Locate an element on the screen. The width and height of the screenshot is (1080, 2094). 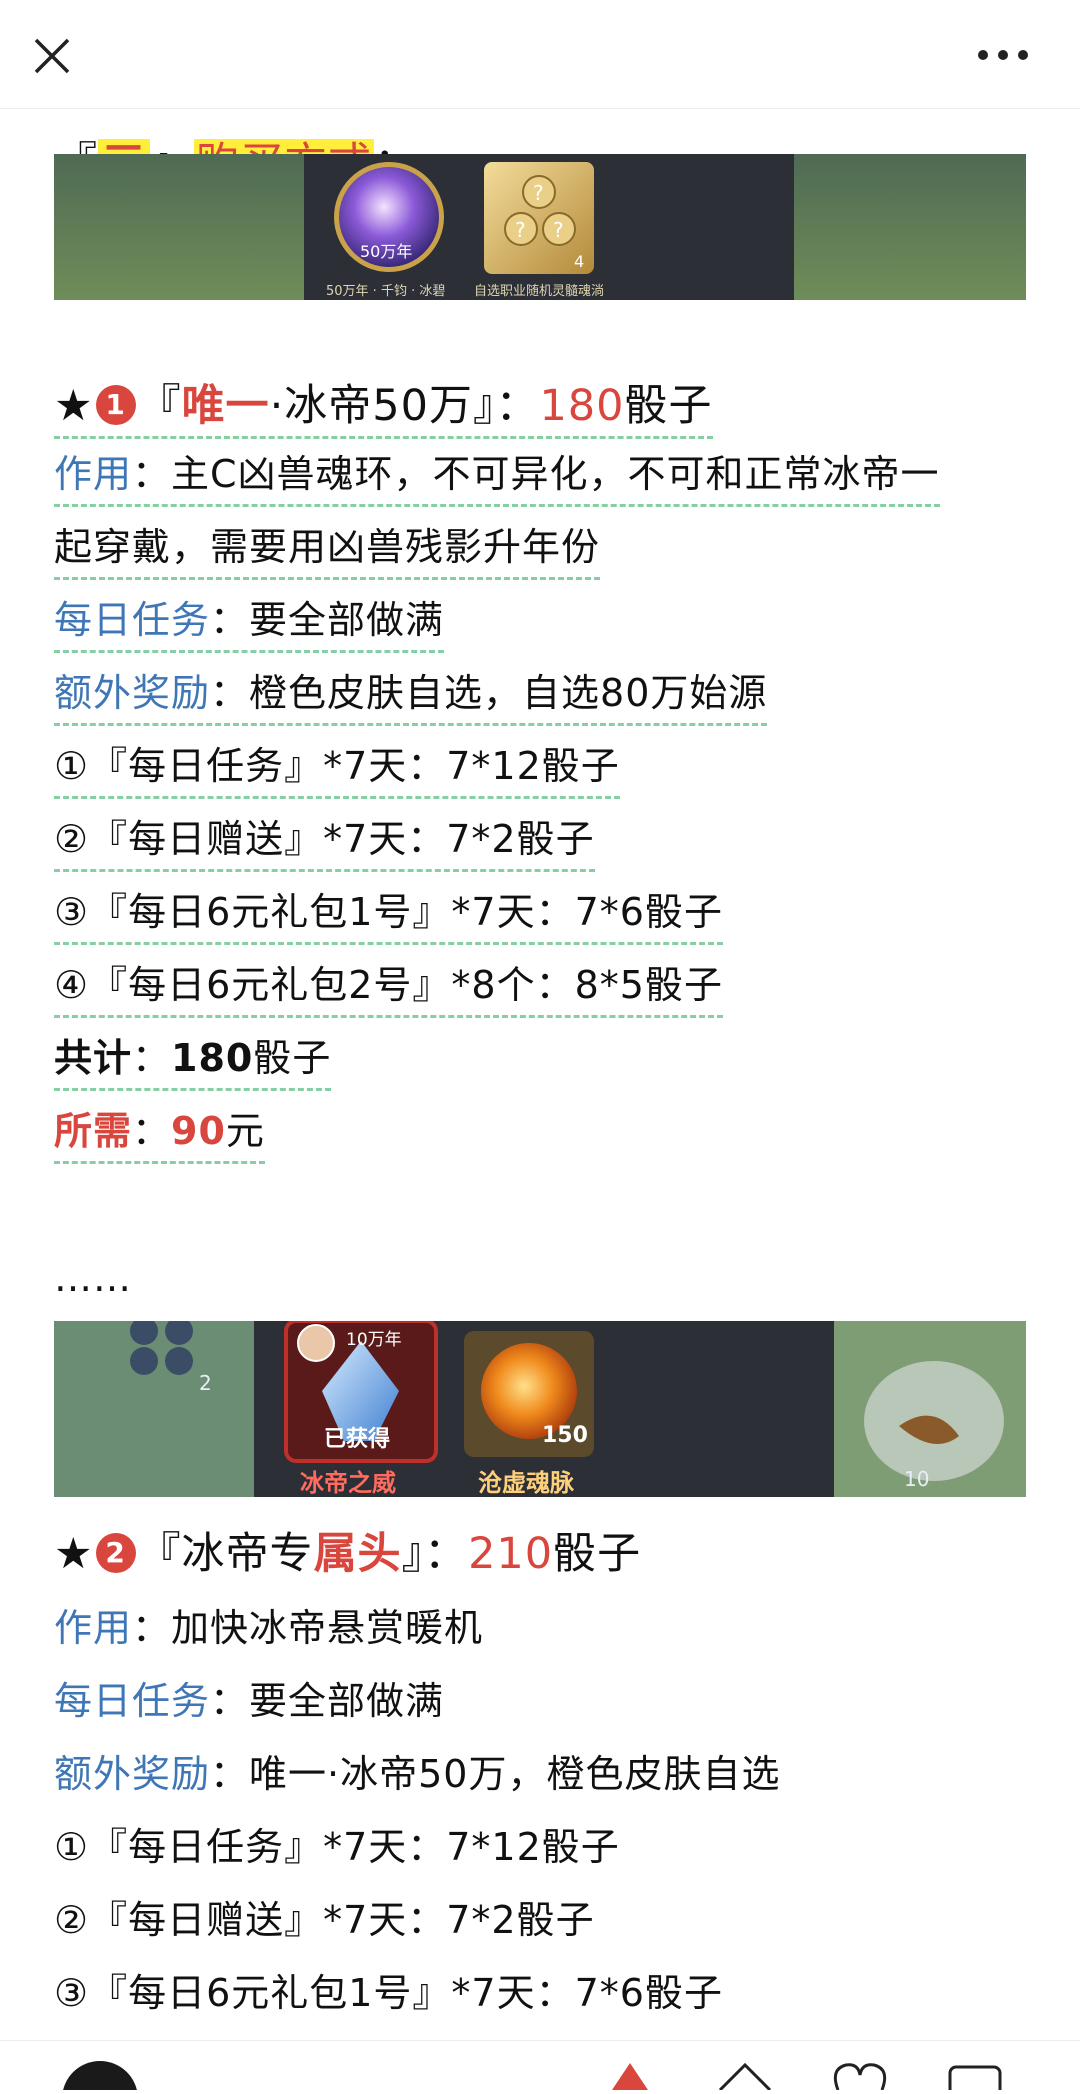
pack-1-title: ★ 1 『唯一·冰帝50万』：180骰子 is located at coordinates (383, 409).